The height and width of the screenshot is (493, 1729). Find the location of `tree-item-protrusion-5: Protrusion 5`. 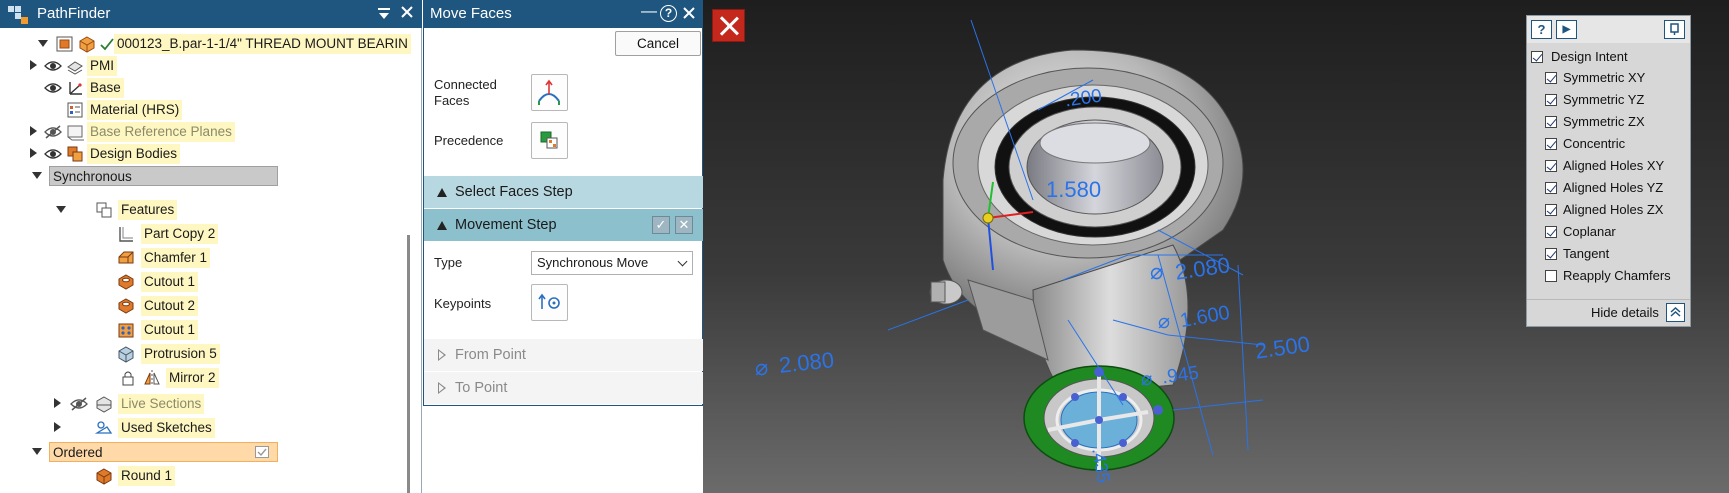

tree-item-protrusion-5: Protrusion 5 is located at coordinates (210, 354).